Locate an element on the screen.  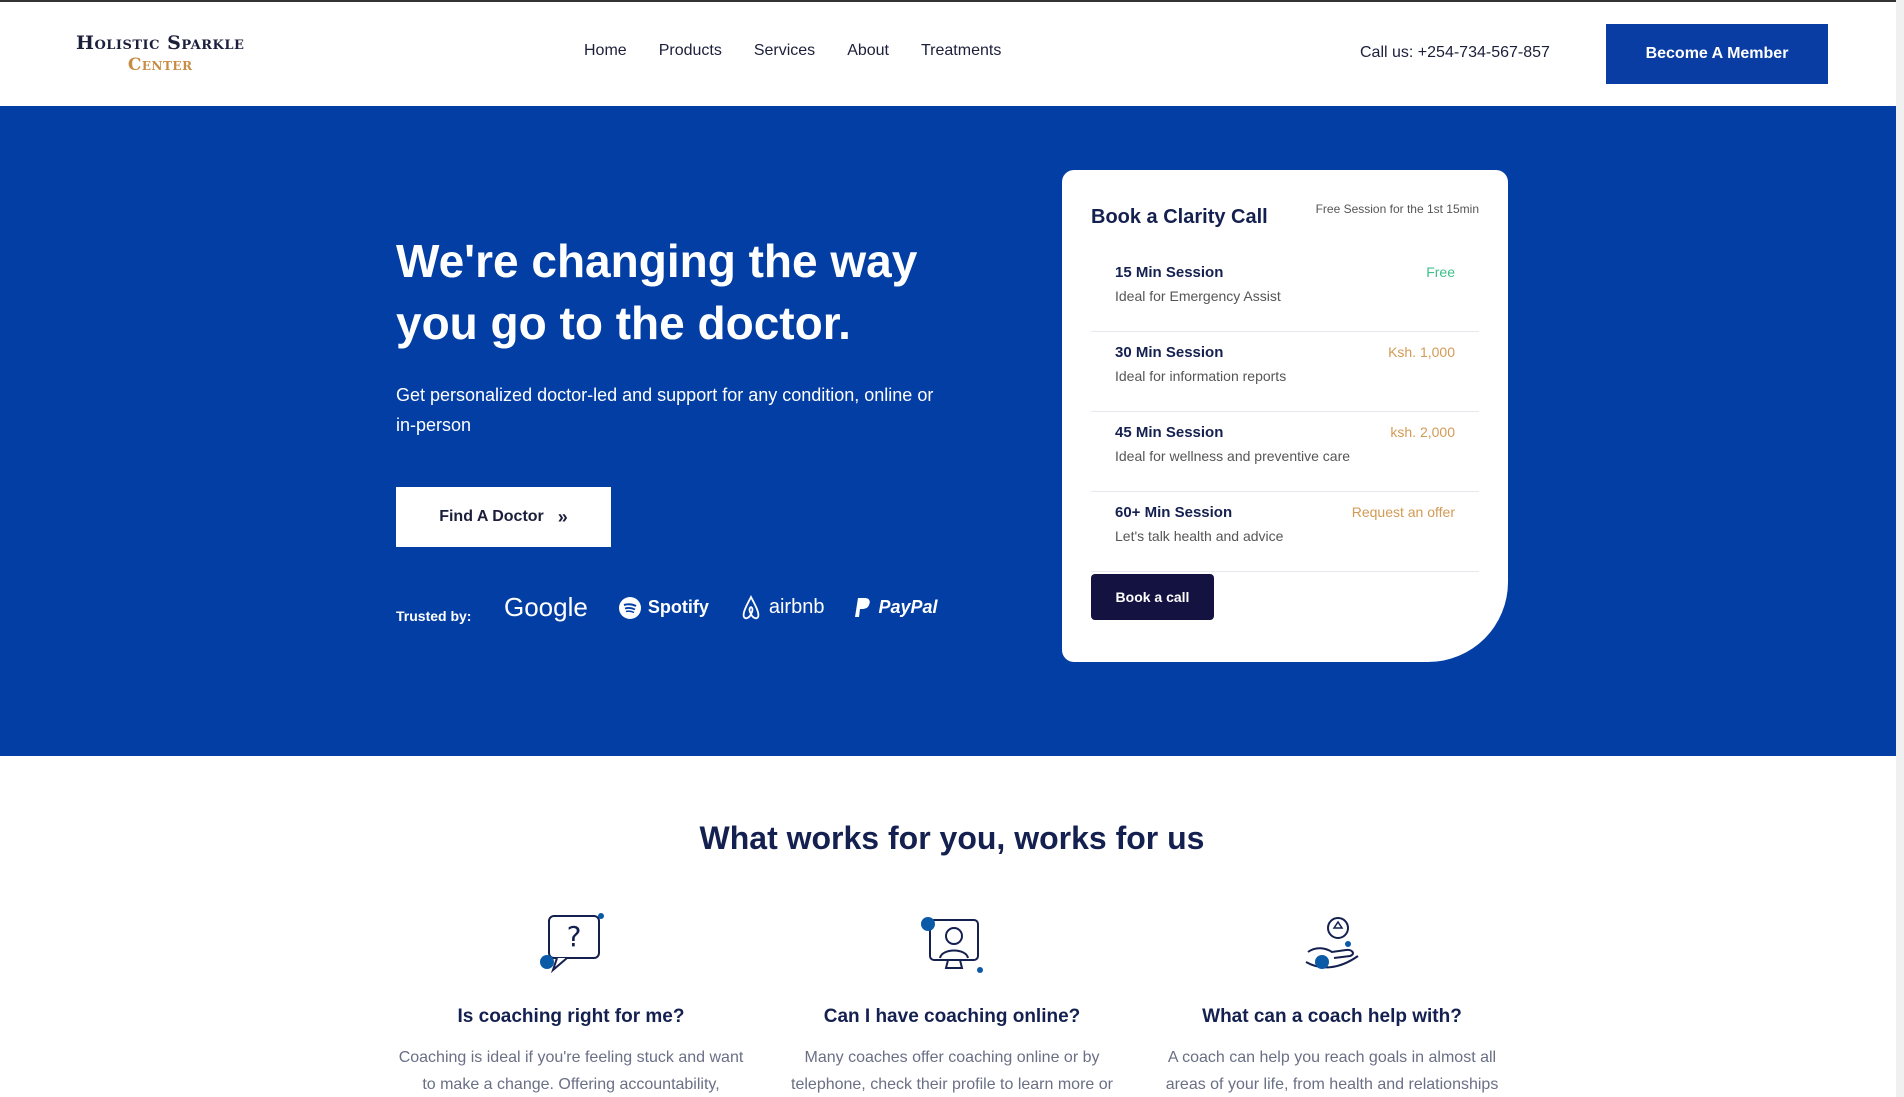
online-coach-icon is located at coordinates (952, 944).